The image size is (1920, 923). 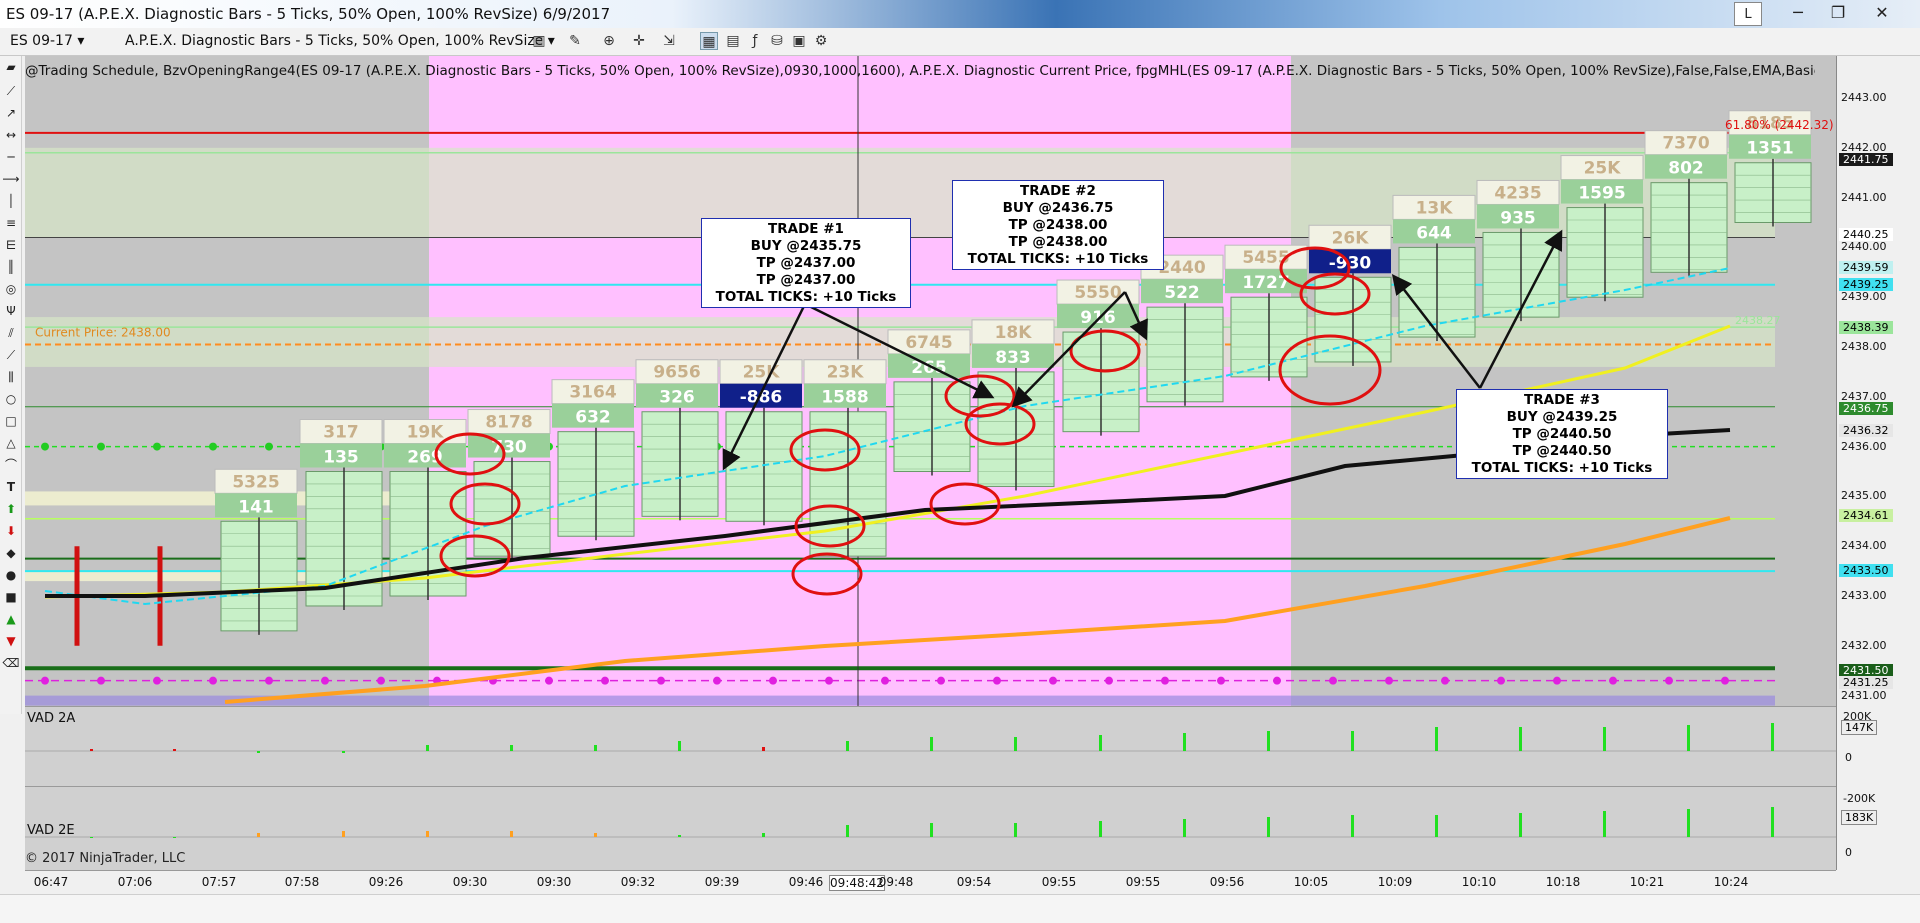 I want to click on data-box-icon: ▤, so click(x=733, y=41).